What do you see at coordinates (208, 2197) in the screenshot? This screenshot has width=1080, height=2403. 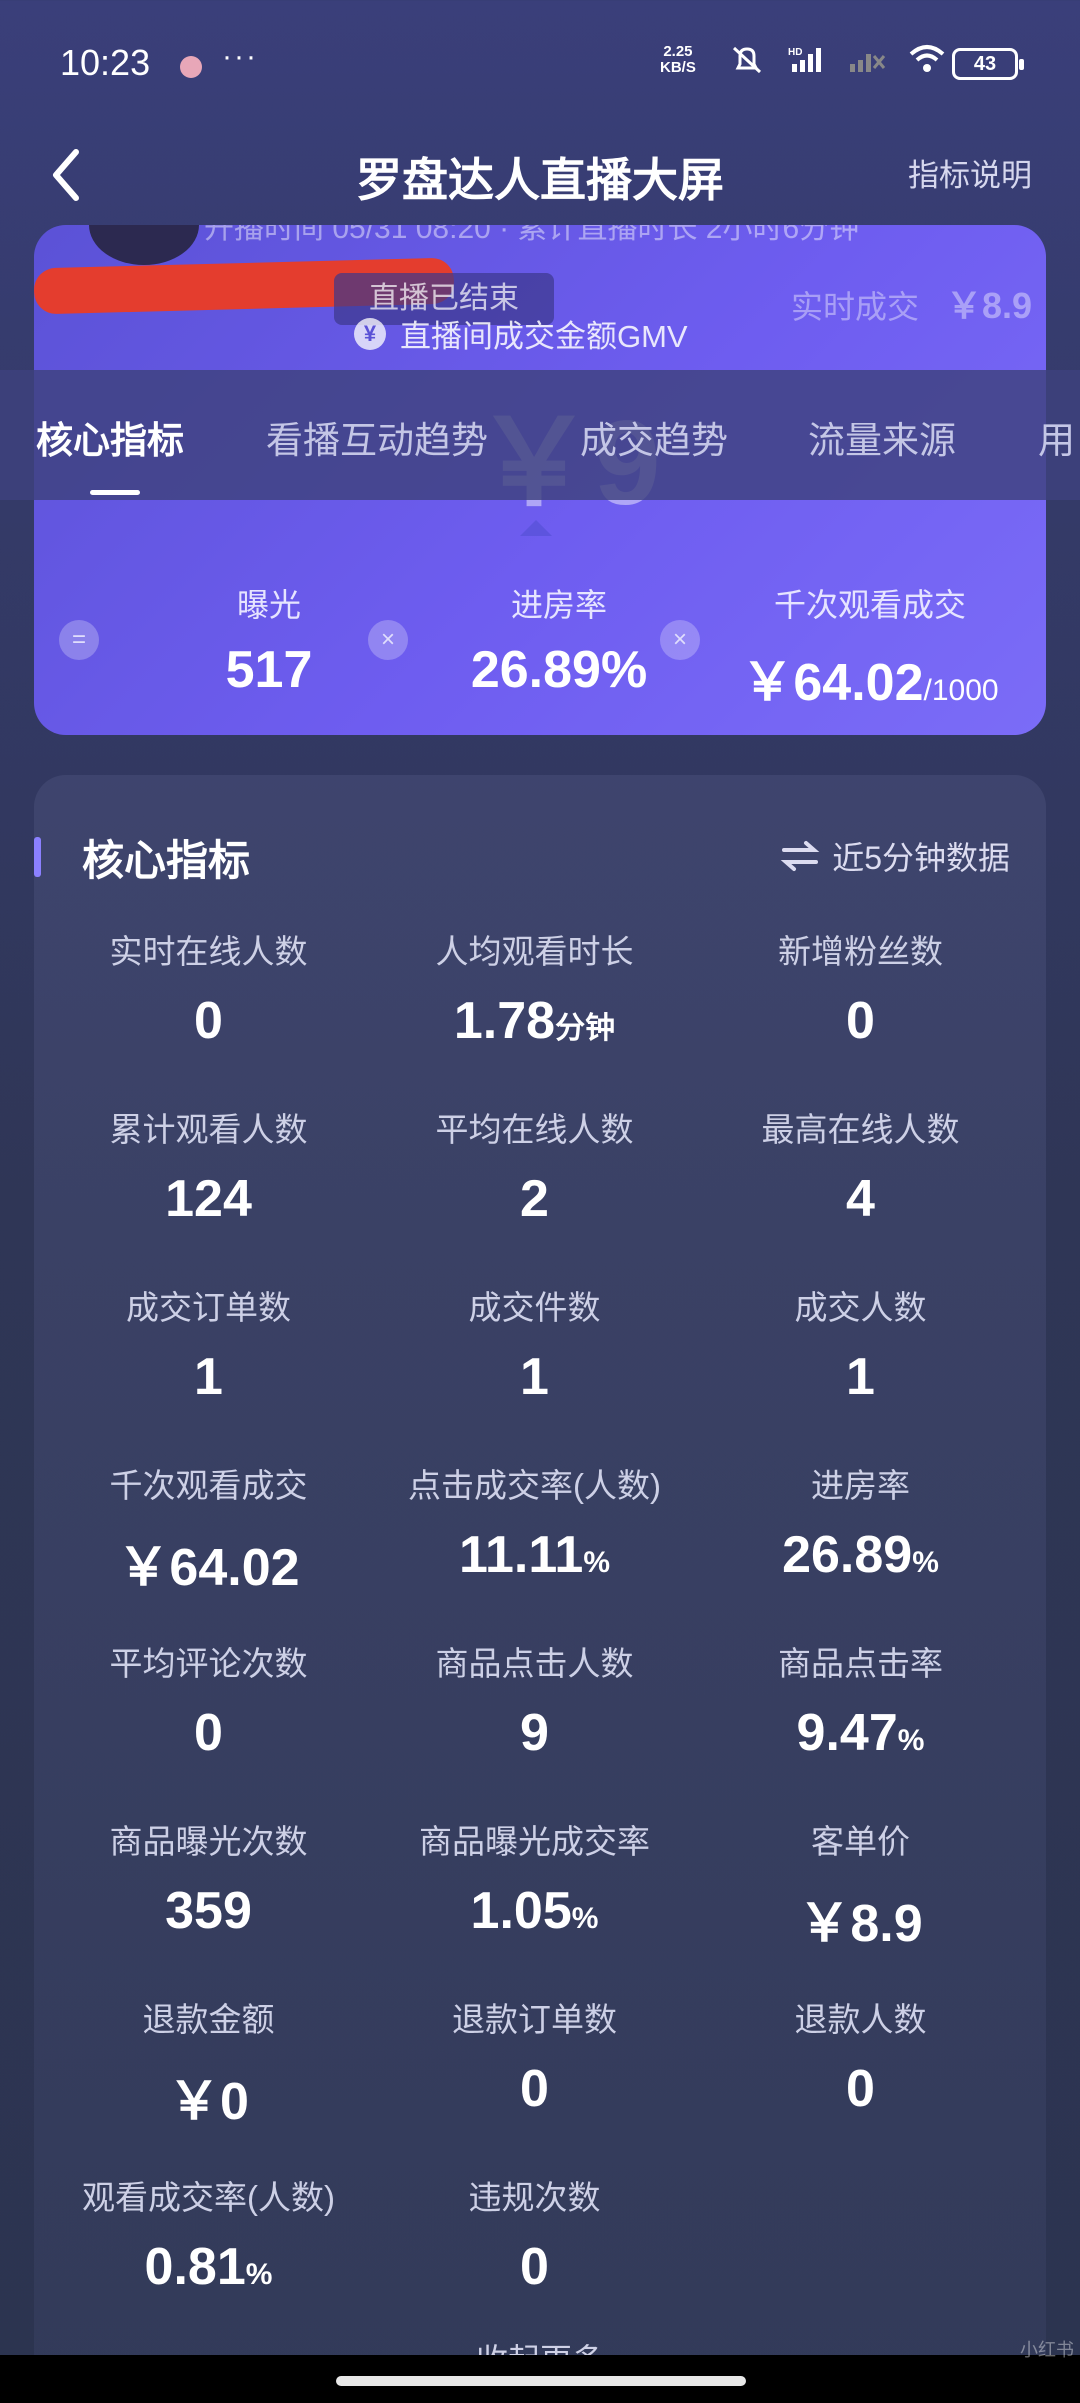 I see `metric-label: 观看成交率(人数)` at bounding box center [208, 2197].